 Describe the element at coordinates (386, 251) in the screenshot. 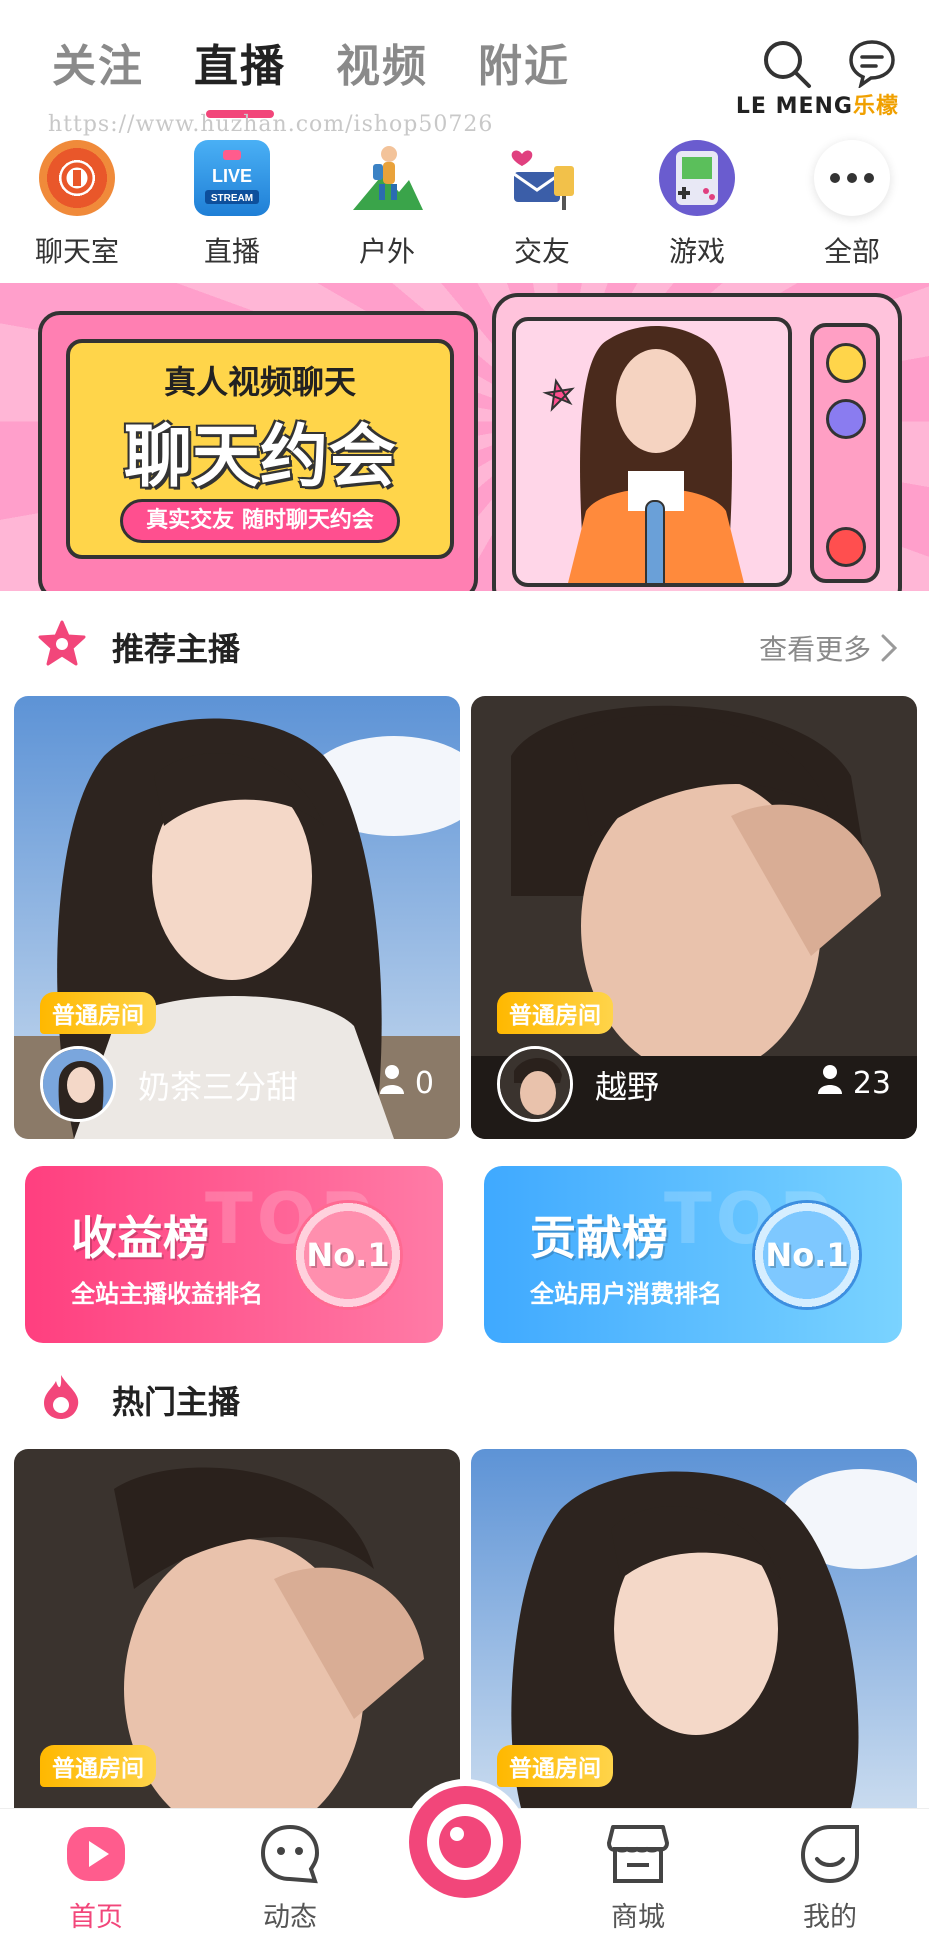

I see `category-label: 户外` at that location.